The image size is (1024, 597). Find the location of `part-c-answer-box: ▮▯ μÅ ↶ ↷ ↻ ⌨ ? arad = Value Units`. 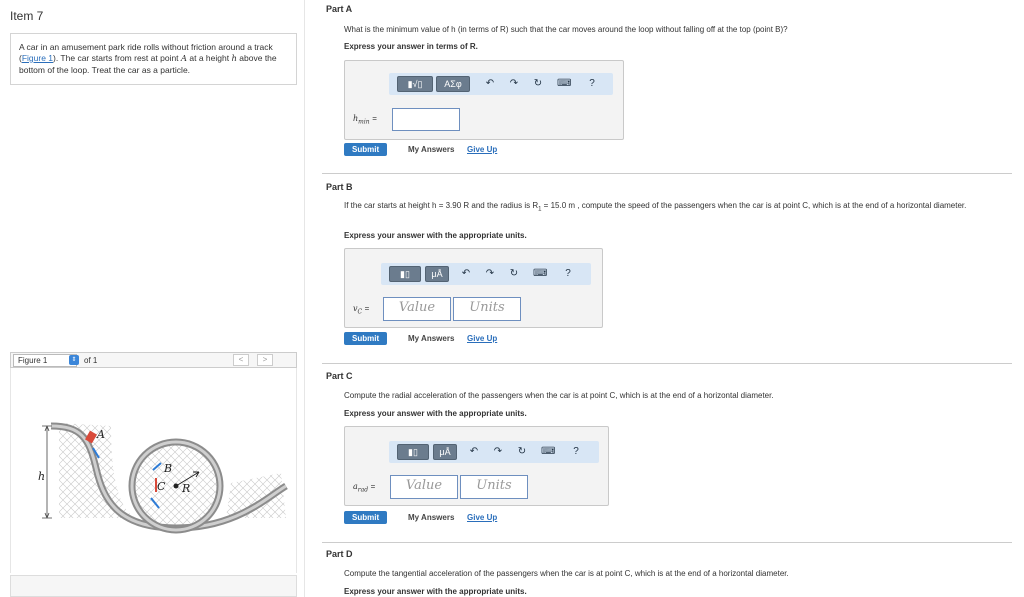

part-c-answer-box: ▮▯ μÅ ↶ ↷ ↻ ⌨ ? arad = Value Units is located at coordinates (476, 466).